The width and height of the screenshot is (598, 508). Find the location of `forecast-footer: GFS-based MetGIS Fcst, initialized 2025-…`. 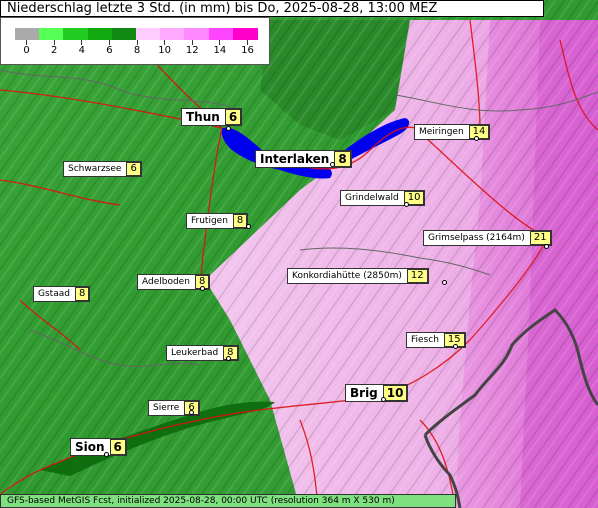

forecast-footer: GFS-based MetGIS Fcst, initialized 2025-… is located at coordinates (228, 501).